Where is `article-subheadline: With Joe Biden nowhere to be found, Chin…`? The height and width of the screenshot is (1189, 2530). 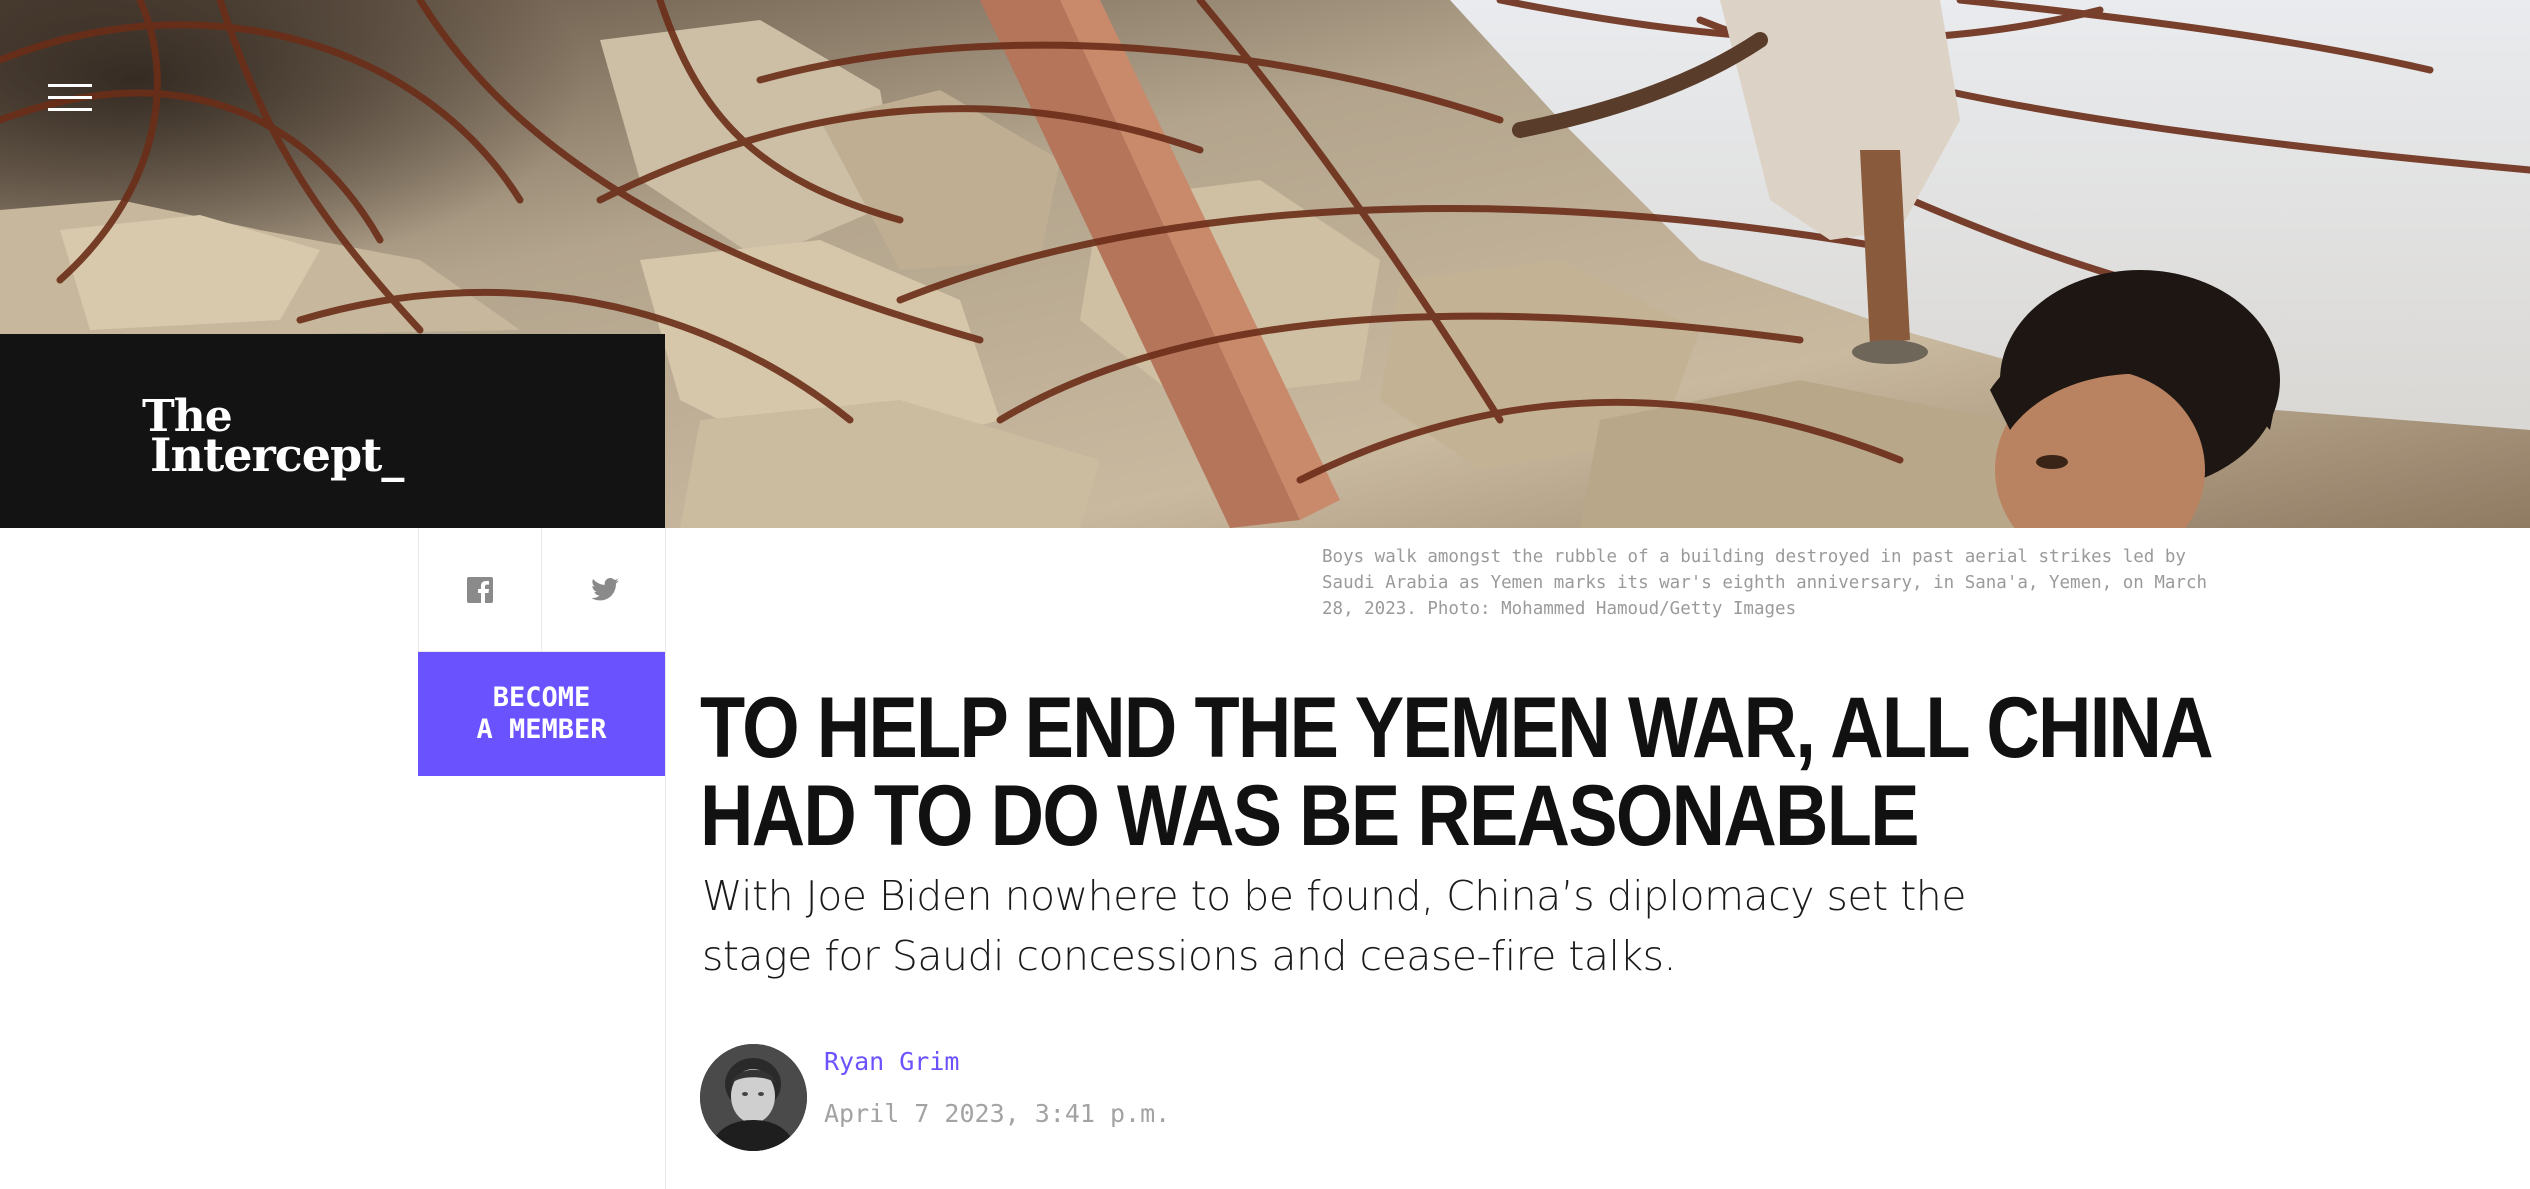
article-subheadline: With Joe Biden nowhere to be found, Chin… is located at coordinates (1352, 926).